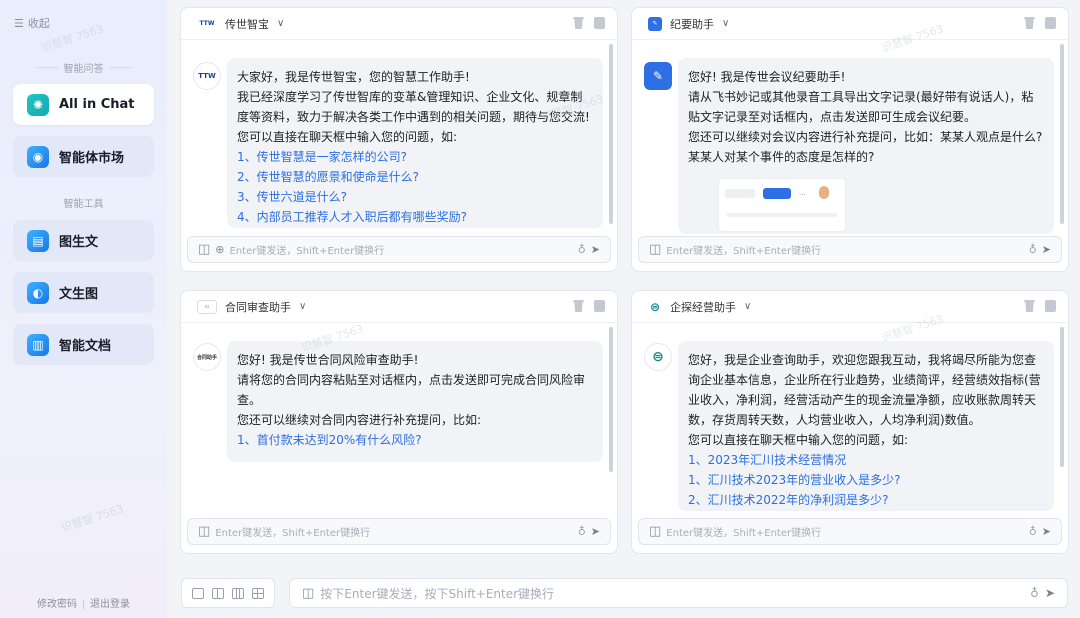 The width and height of the screenshot is (1080, 618). I want to click on message-line: 请将您的合同内容粘贴至对话框内，点击发送即可完成合同风险审查。, so click(411, 390).